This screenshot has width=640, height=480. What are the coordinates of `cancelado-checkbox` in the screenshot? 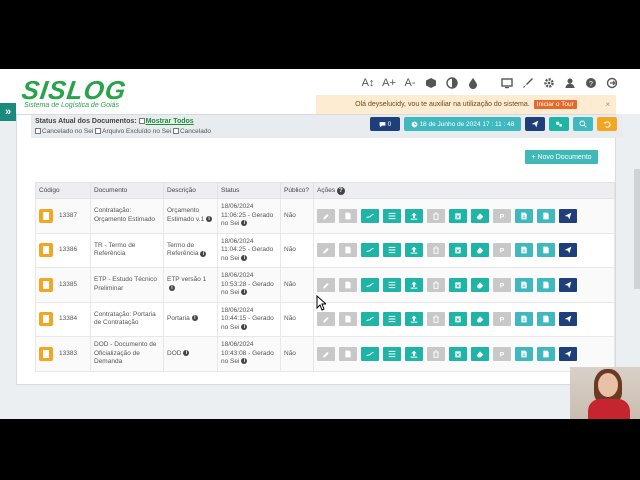 It's located at (175, 131).